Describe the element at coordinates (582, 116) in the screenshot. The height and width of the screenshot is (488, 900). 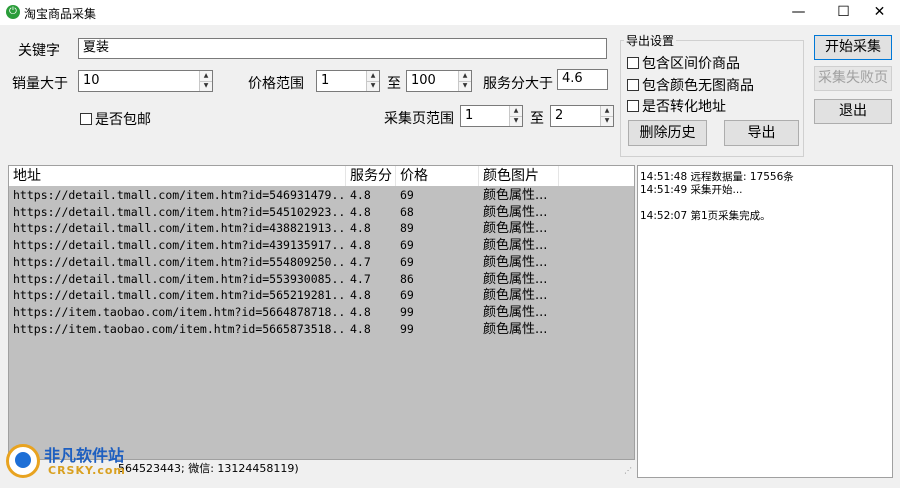
I see `page-max-stepper: 2 ▲ ▼` at that location.